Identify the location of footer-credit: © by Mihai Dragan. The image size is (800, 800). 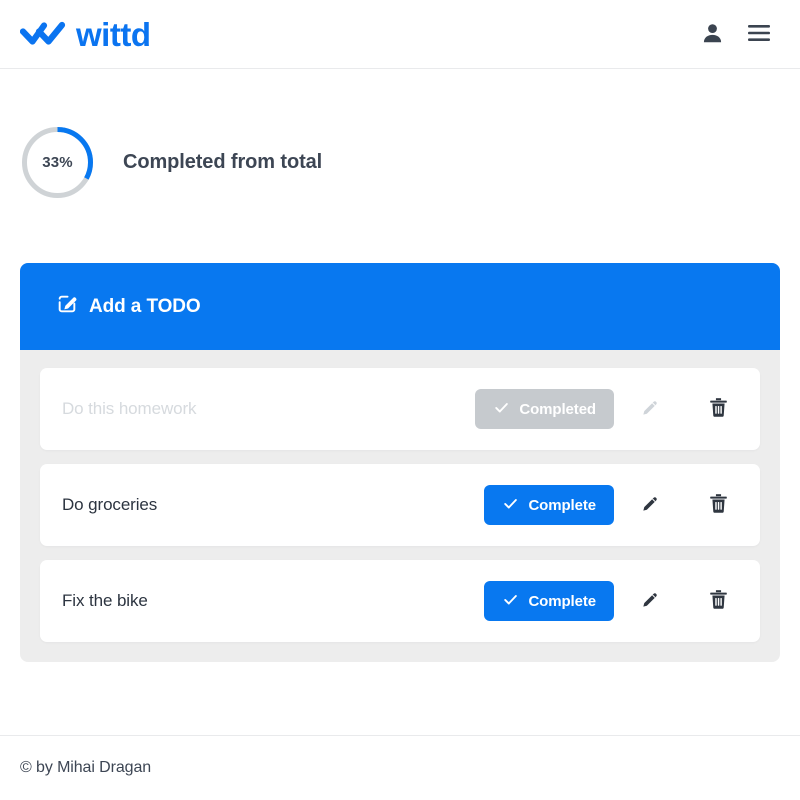
(86, 767).